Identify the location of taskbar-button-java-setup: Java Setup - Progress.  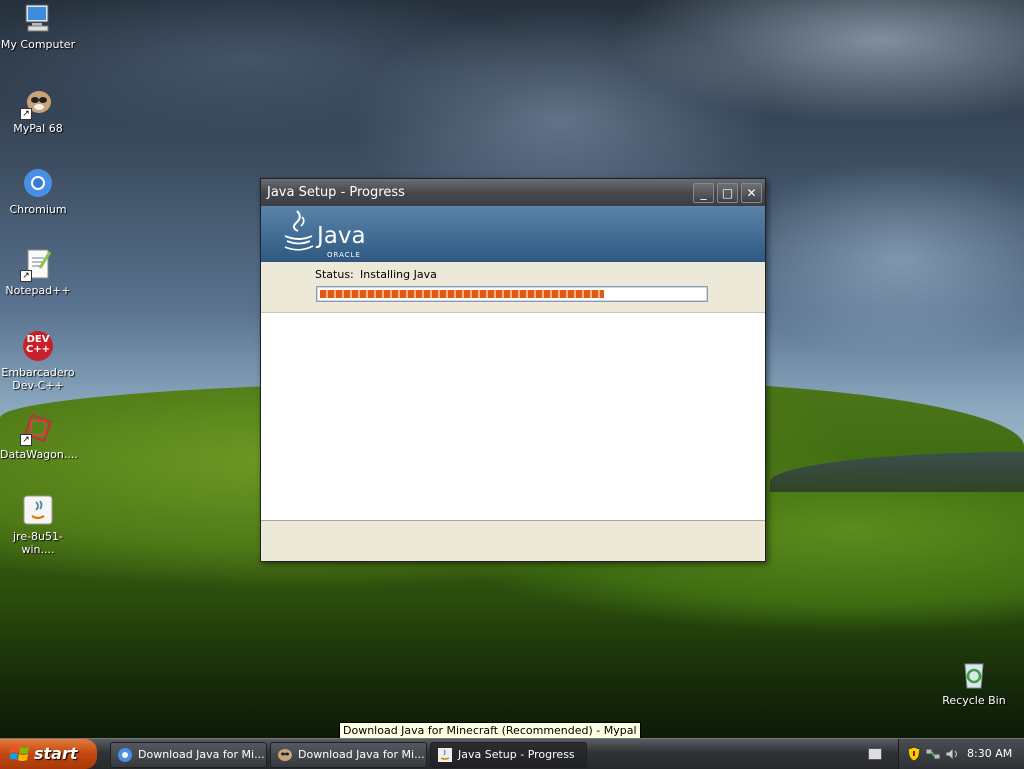
(508, 755).